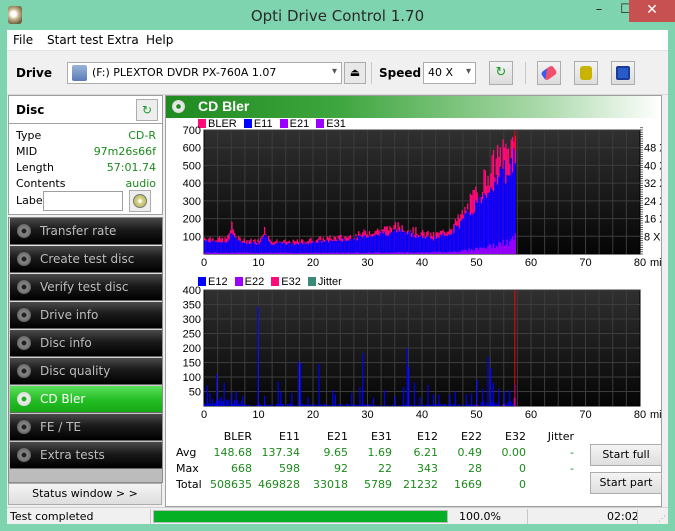  I want to click on resize-grip-icon: ⋰, so click(662, 518).